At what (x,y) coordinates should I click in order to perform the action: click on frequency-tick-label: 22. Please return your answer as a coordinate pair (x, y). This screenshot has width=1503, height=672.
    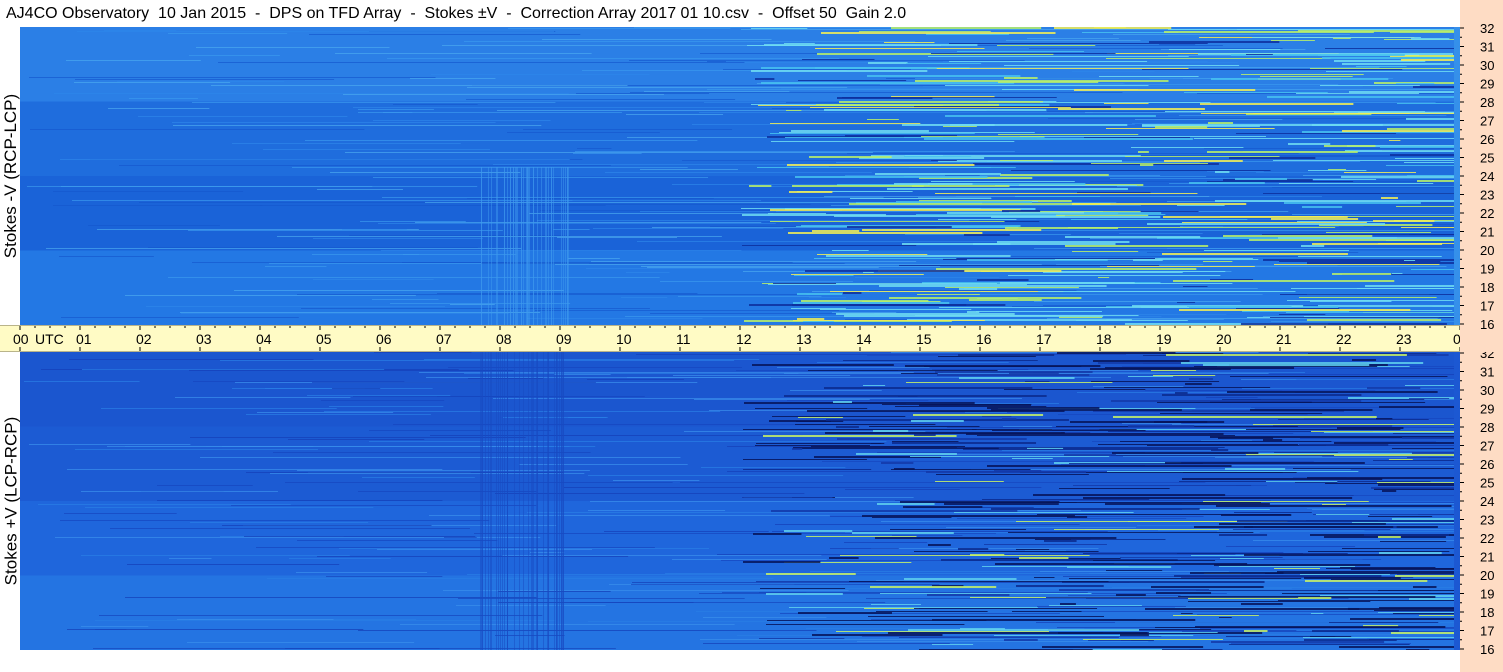
    Looking at the image, I should click on (1487, 213).